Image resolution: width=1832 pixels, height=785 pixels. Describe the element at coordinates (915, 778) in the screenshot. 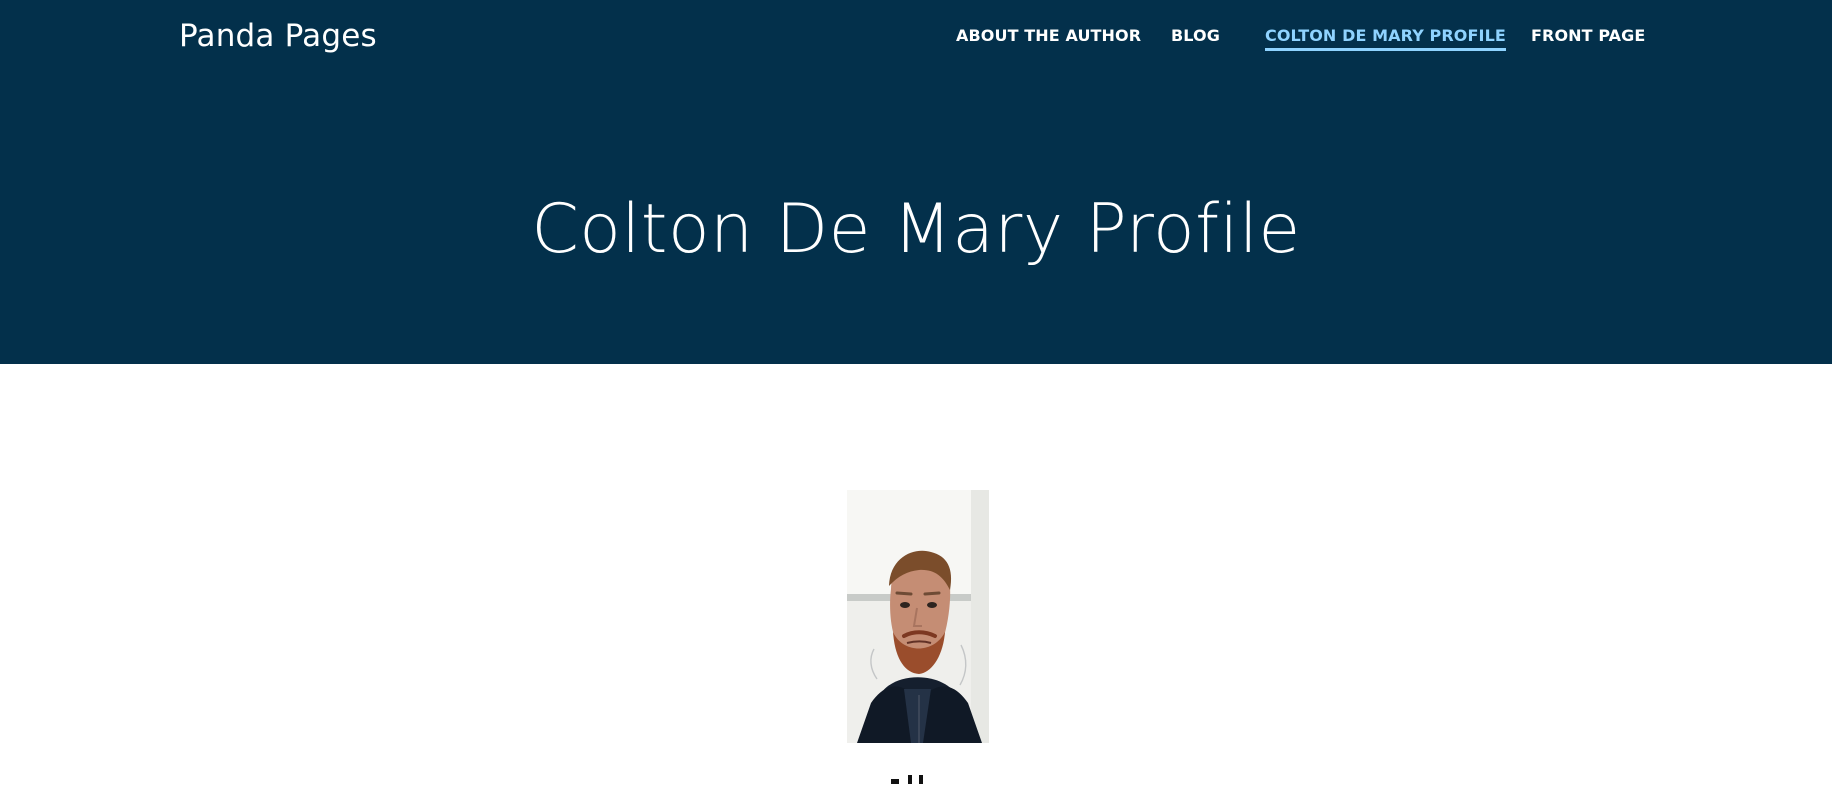

I see `partial-profile-text` at that location.